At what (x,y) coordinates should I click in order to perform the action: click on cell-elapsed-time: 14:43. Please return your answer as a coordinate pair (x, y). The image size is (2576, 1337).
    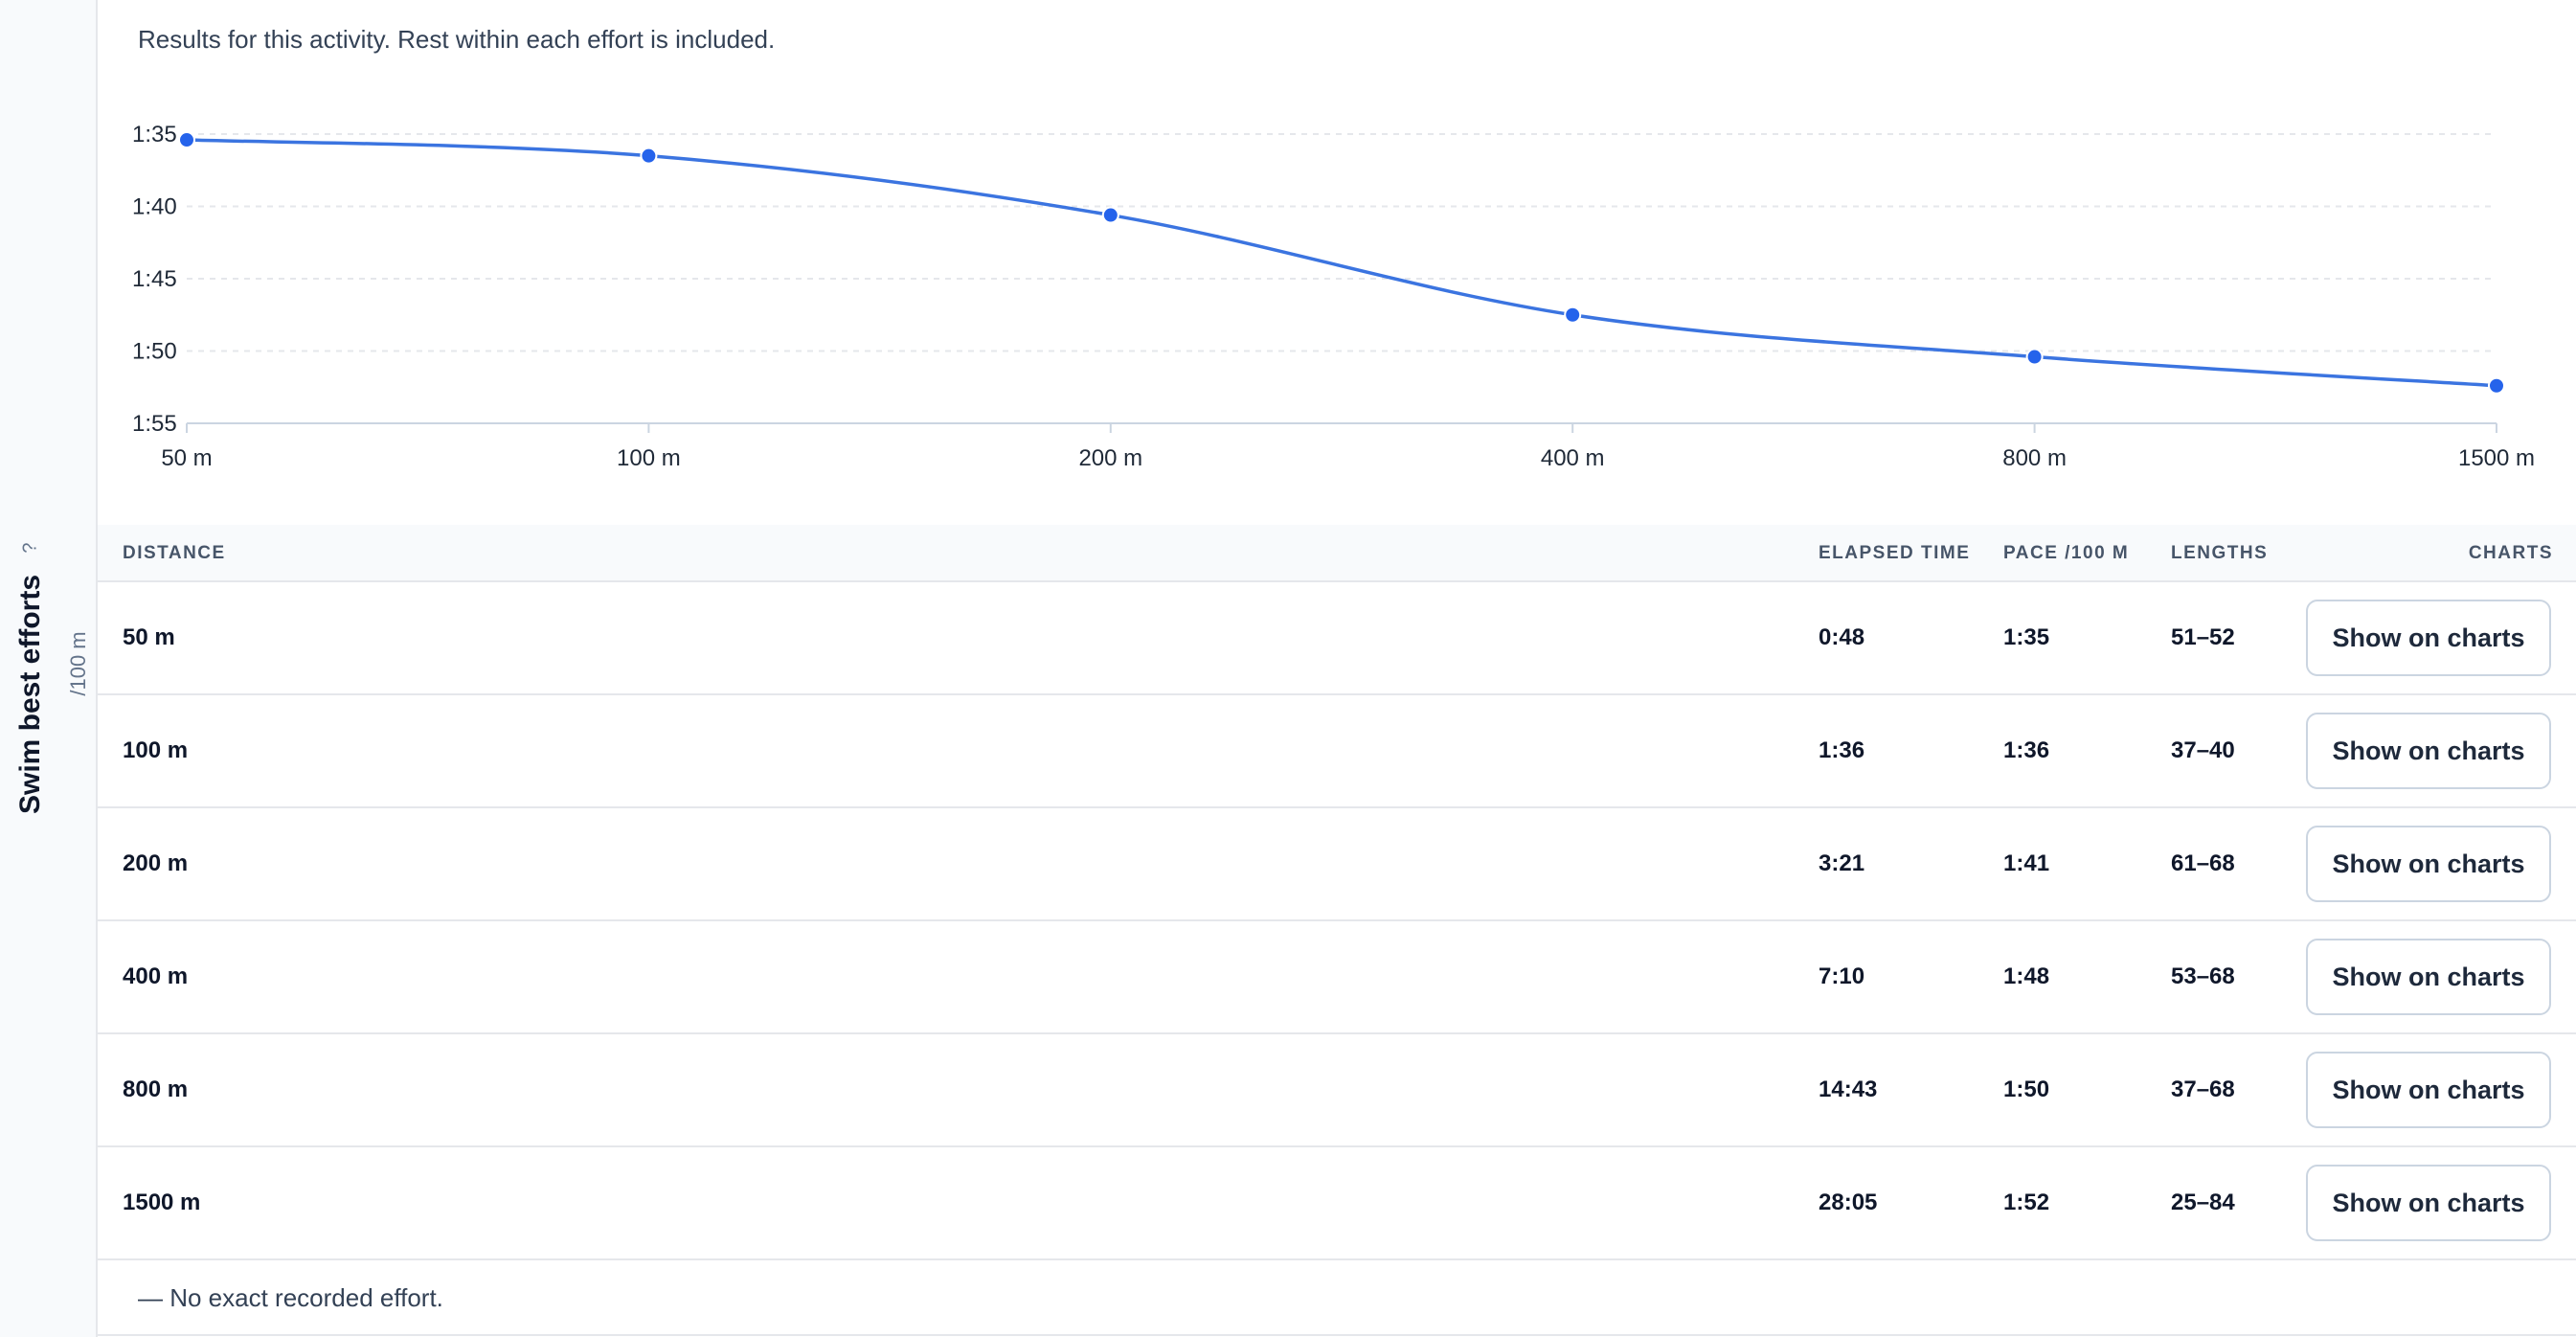
    Looking at the image, I should click on (1848, 1089).